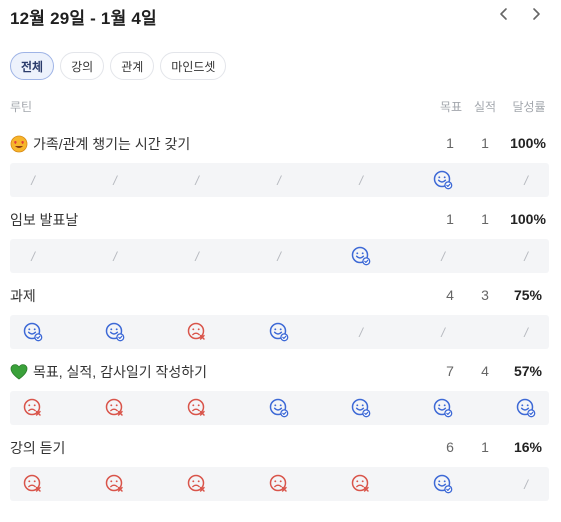 This screenshot has width=561, height=522. I want to click on column-header-routine: 루틴, so click(21, 107).